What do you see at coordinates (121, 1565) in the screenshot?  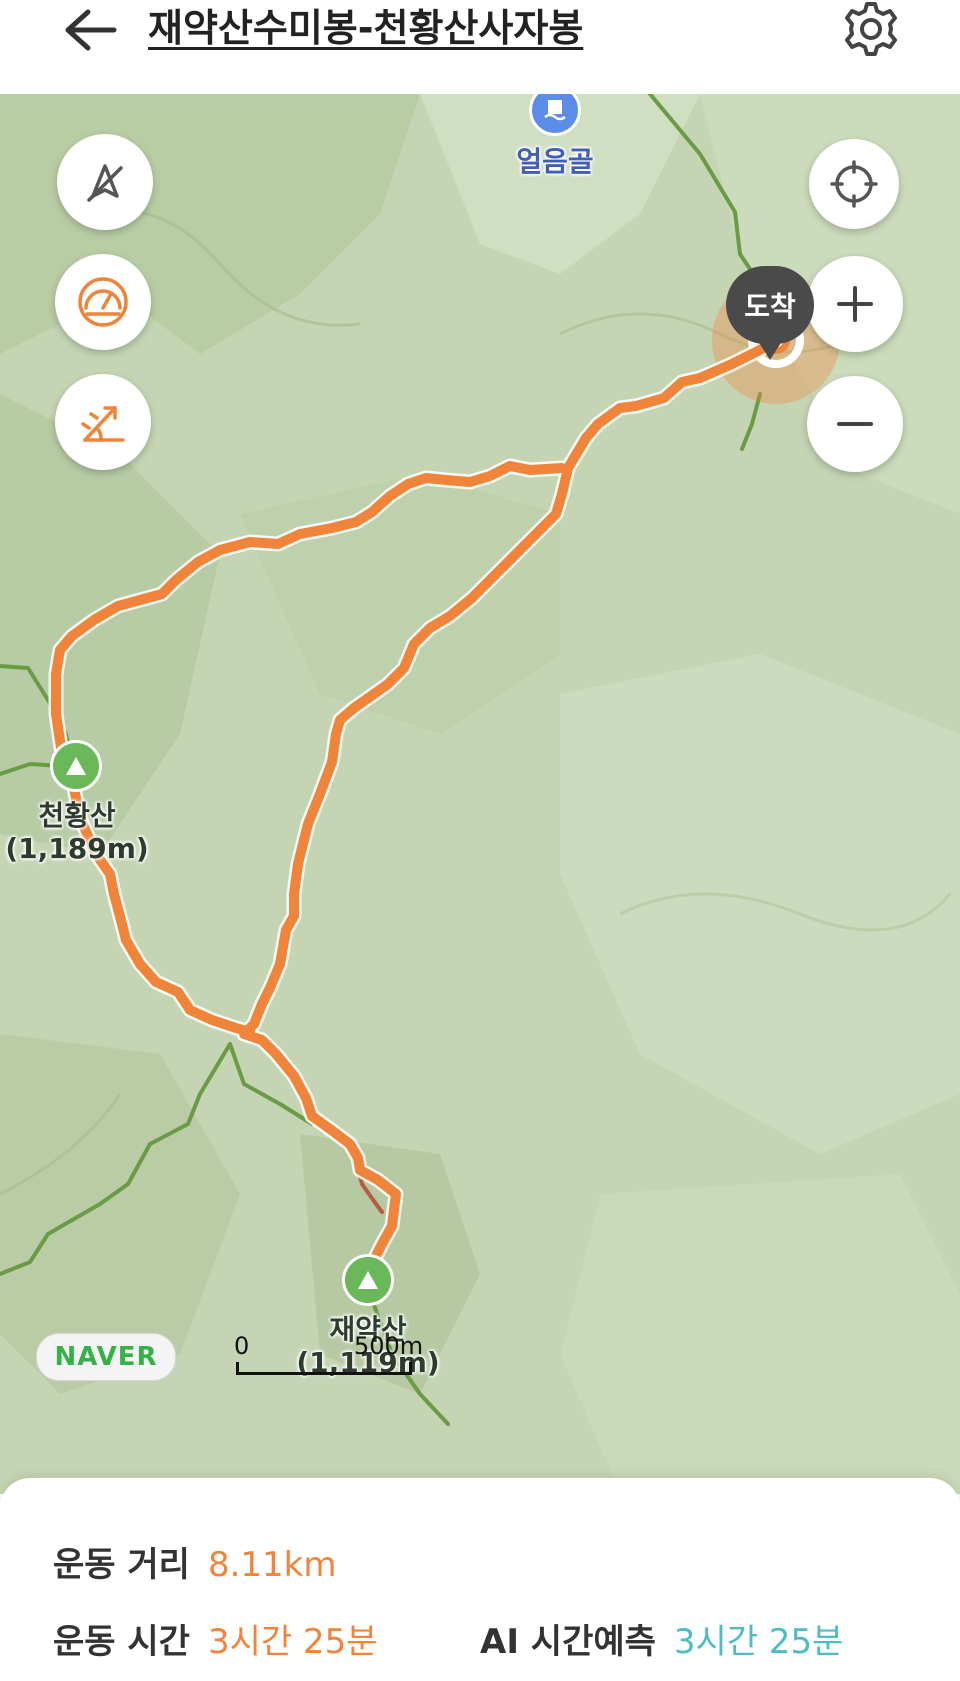 I see `distance-label: 운동 거리` at bounding box center [121, 1565].